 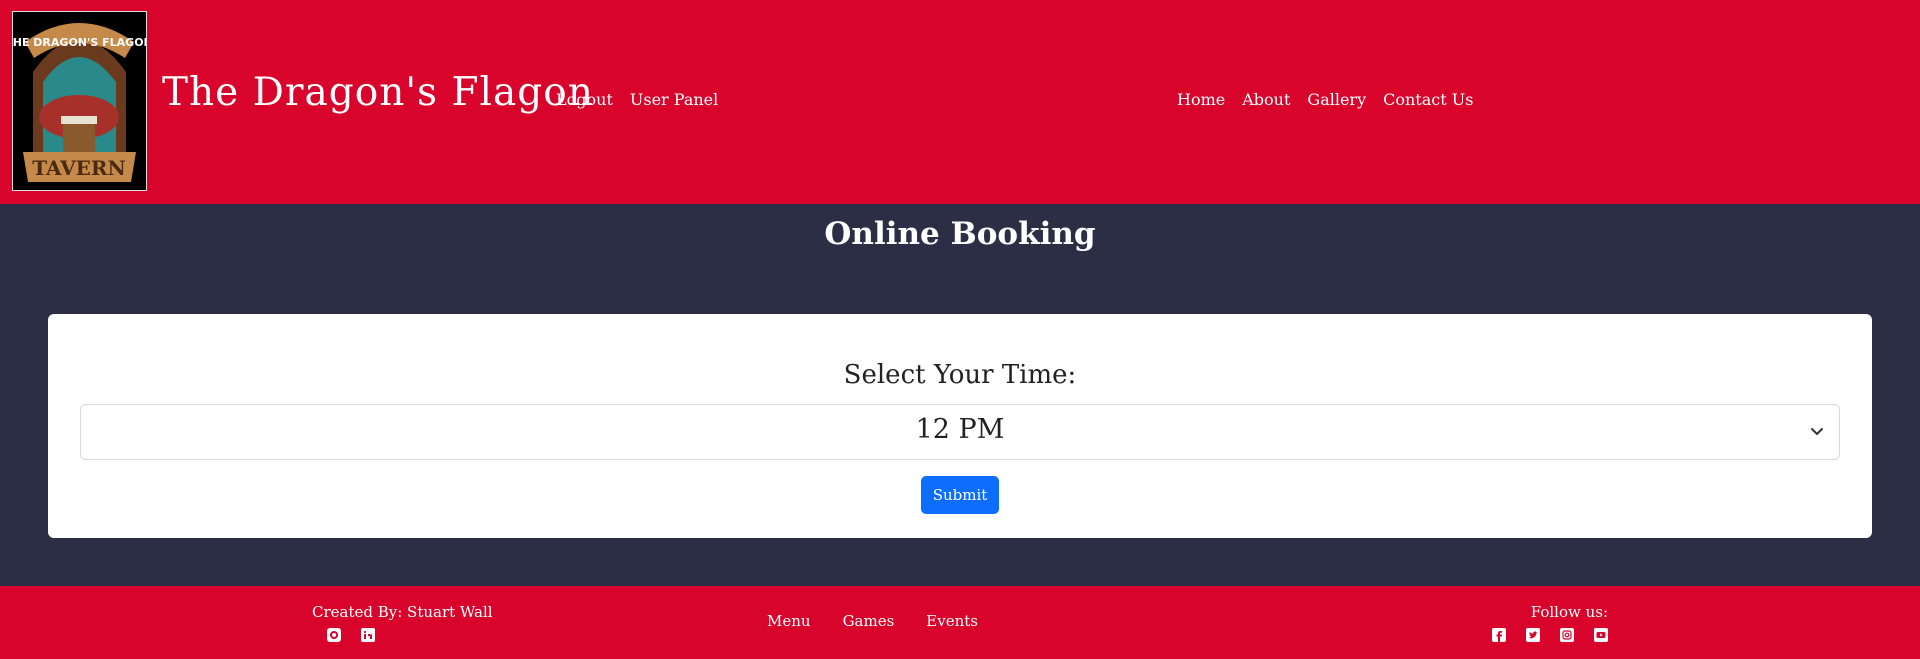 I want to click on nav-home: Home, so click(x=1201, y=99).